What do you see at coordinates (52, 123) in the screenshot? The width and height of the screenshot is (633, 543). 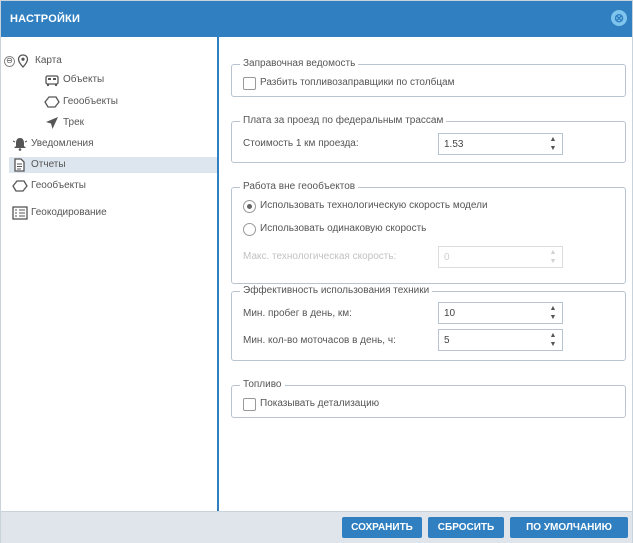 I see `arrow-icon` at bounding box center [52, 123].